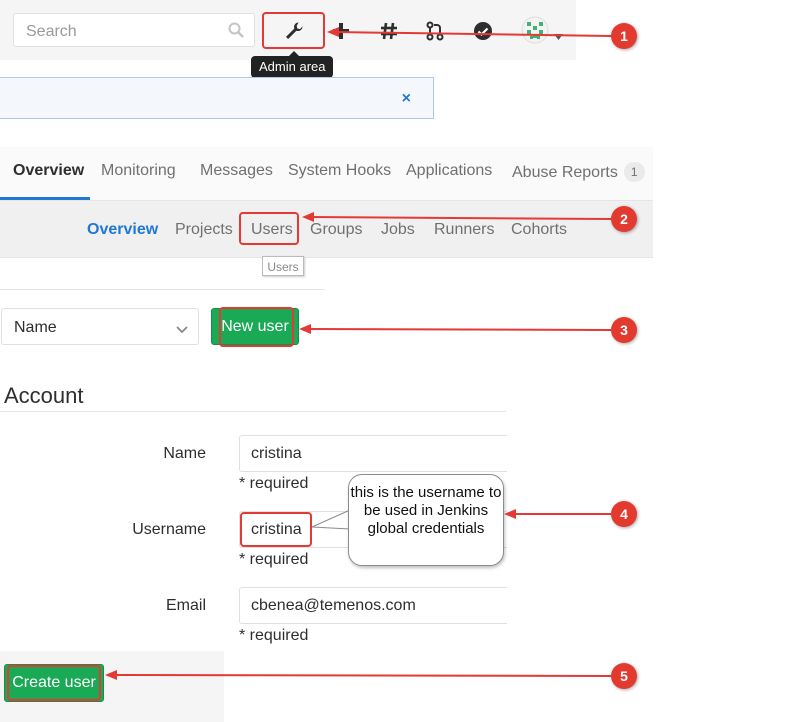 The image size is (799, 722). I want to click on step-marker-5: 5, so click(624, 676).